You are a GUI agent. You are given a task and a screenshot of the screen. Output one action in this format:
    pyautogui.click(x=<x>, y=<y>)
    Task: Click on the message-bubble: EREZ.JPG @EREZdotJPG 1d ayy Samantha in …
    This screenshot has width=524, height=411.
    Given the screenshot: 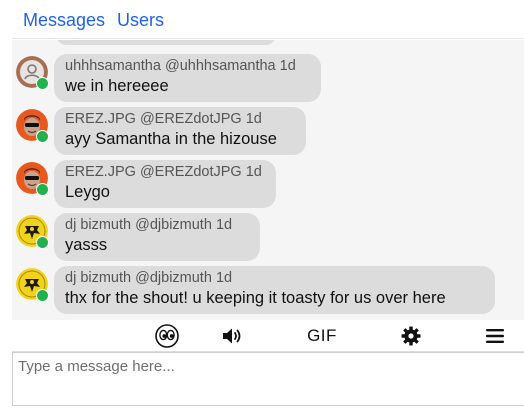 What is the action you would take?
    pyautogui.click(x=180, y=131)
    